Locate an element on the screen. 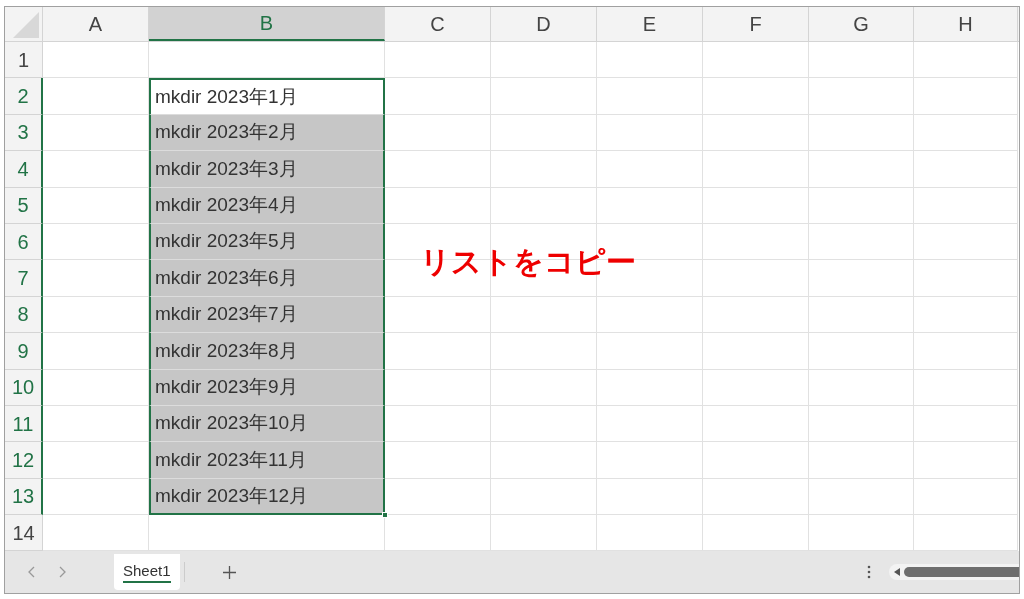 The height and width of the screenshot is (599, 1024). column-header: F is located at coordinates (756, 24).